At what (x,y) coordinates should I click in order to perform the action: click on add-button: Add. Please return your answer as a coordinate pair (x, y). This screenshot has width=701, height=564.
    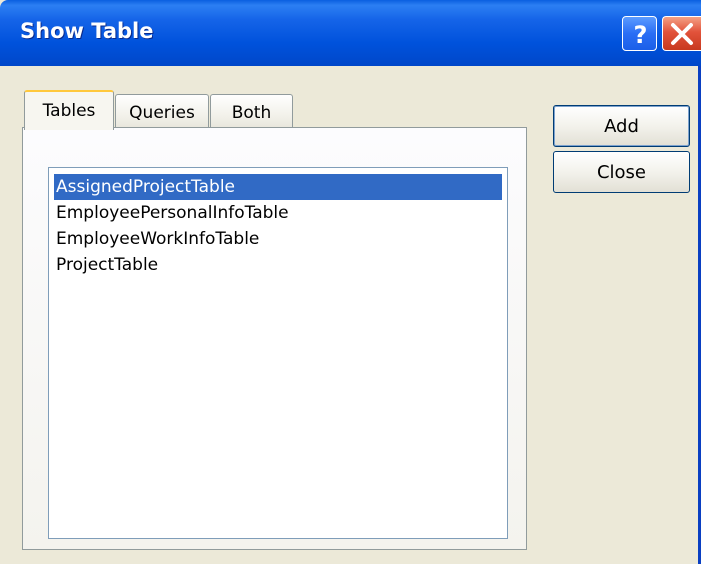
    Looking at the image, I should click on (621, 126).